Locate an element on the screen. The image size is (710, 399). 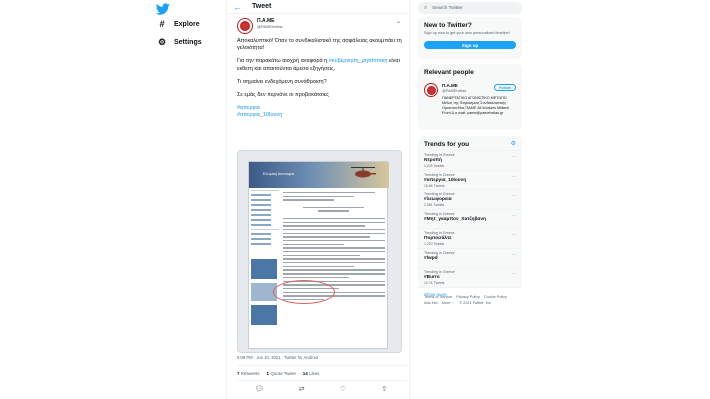
hashtag-link: #απεργια is located at coordinates (321, 108).